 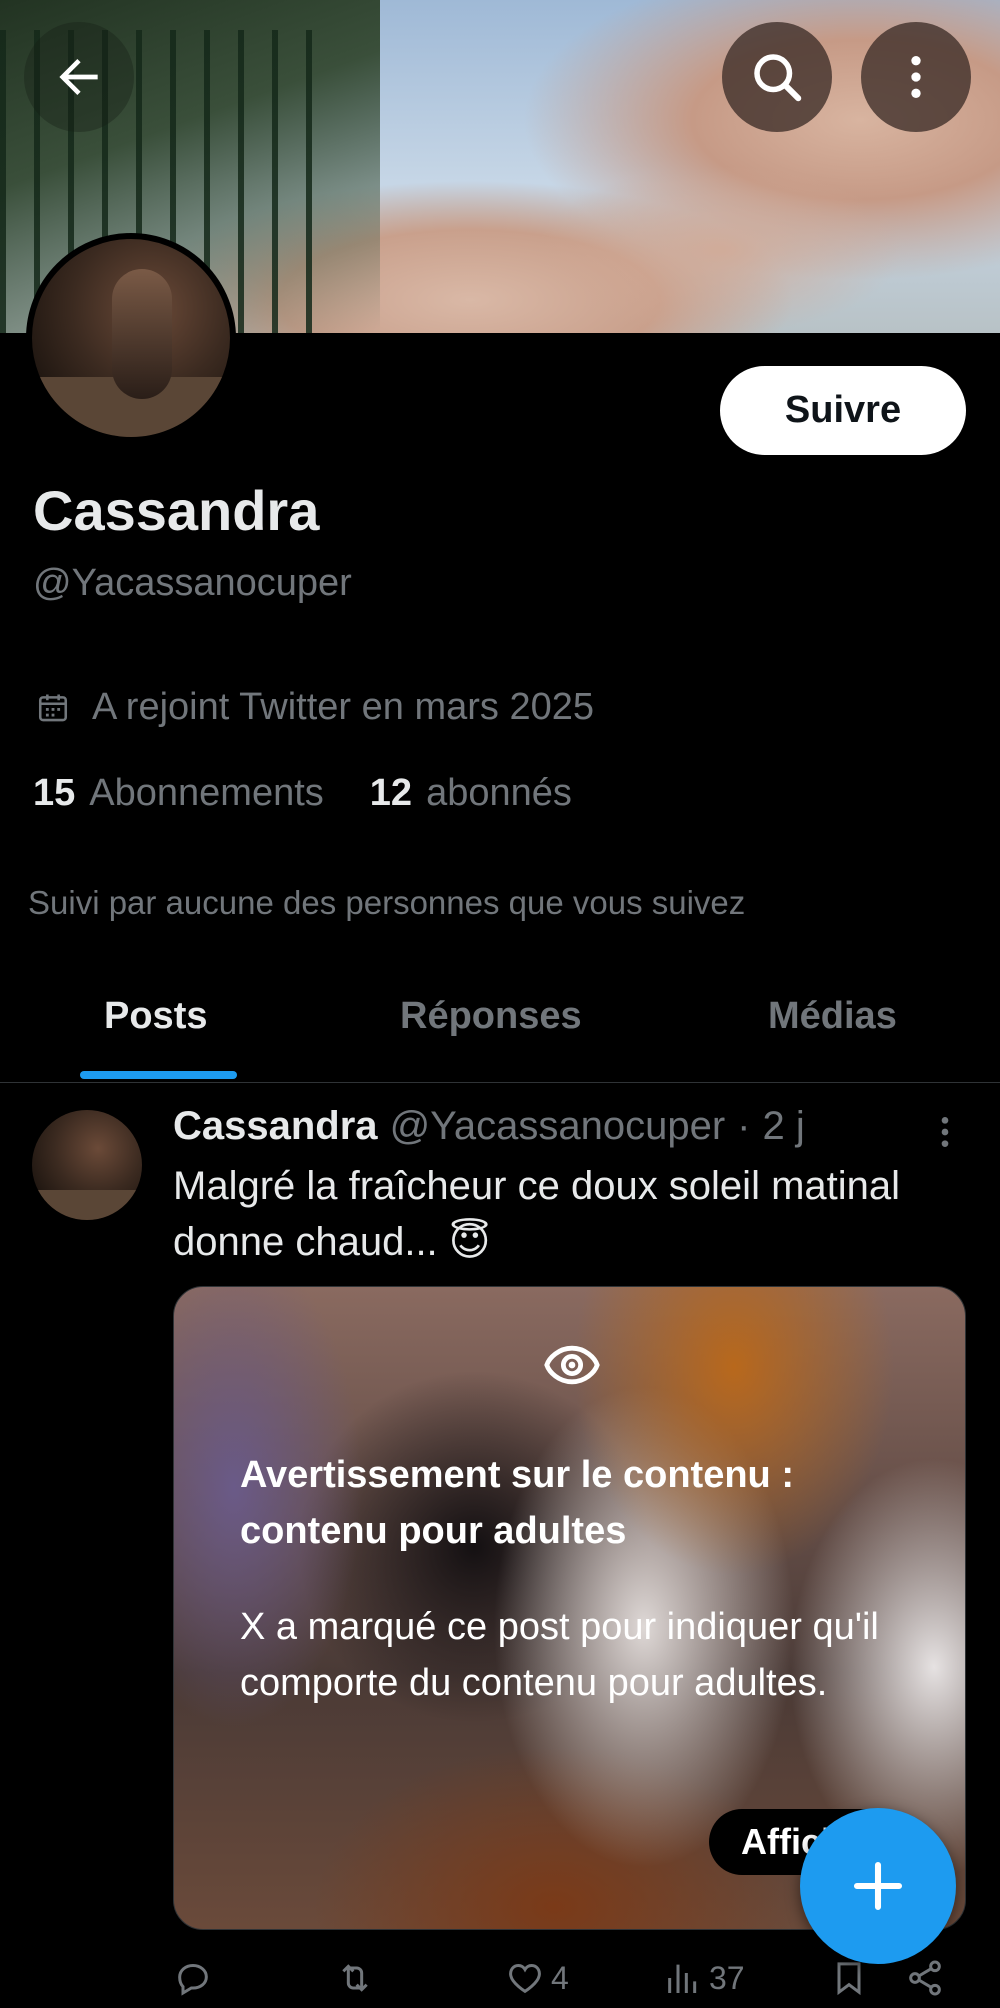 I want to click on tab-active-indicator, so click(x=158, y=1075).